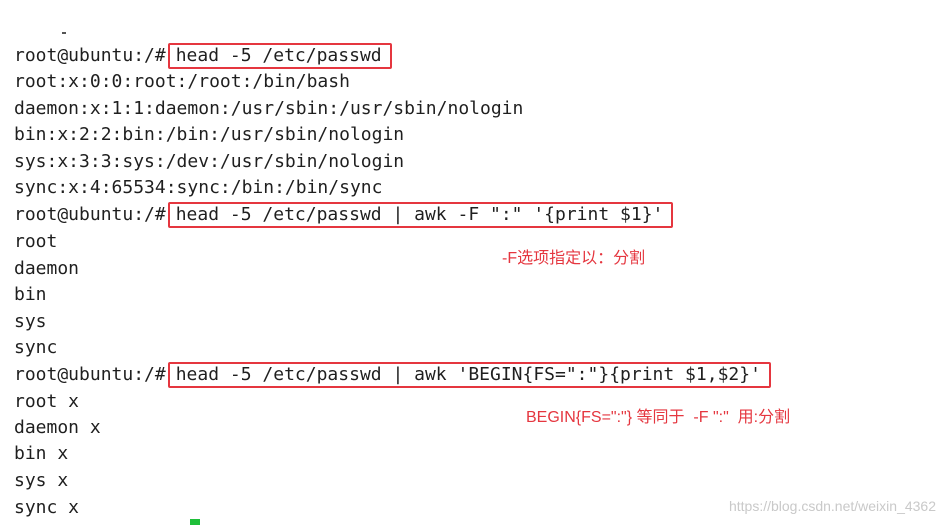 This screenshot has width=936, height=530. What do you see at coordinates (209, 161) in the screenshot?
I see `output-line: sys:x:3:3:sys:/dev:/usr/sbin/nologin` at bounding box center [209, 161].